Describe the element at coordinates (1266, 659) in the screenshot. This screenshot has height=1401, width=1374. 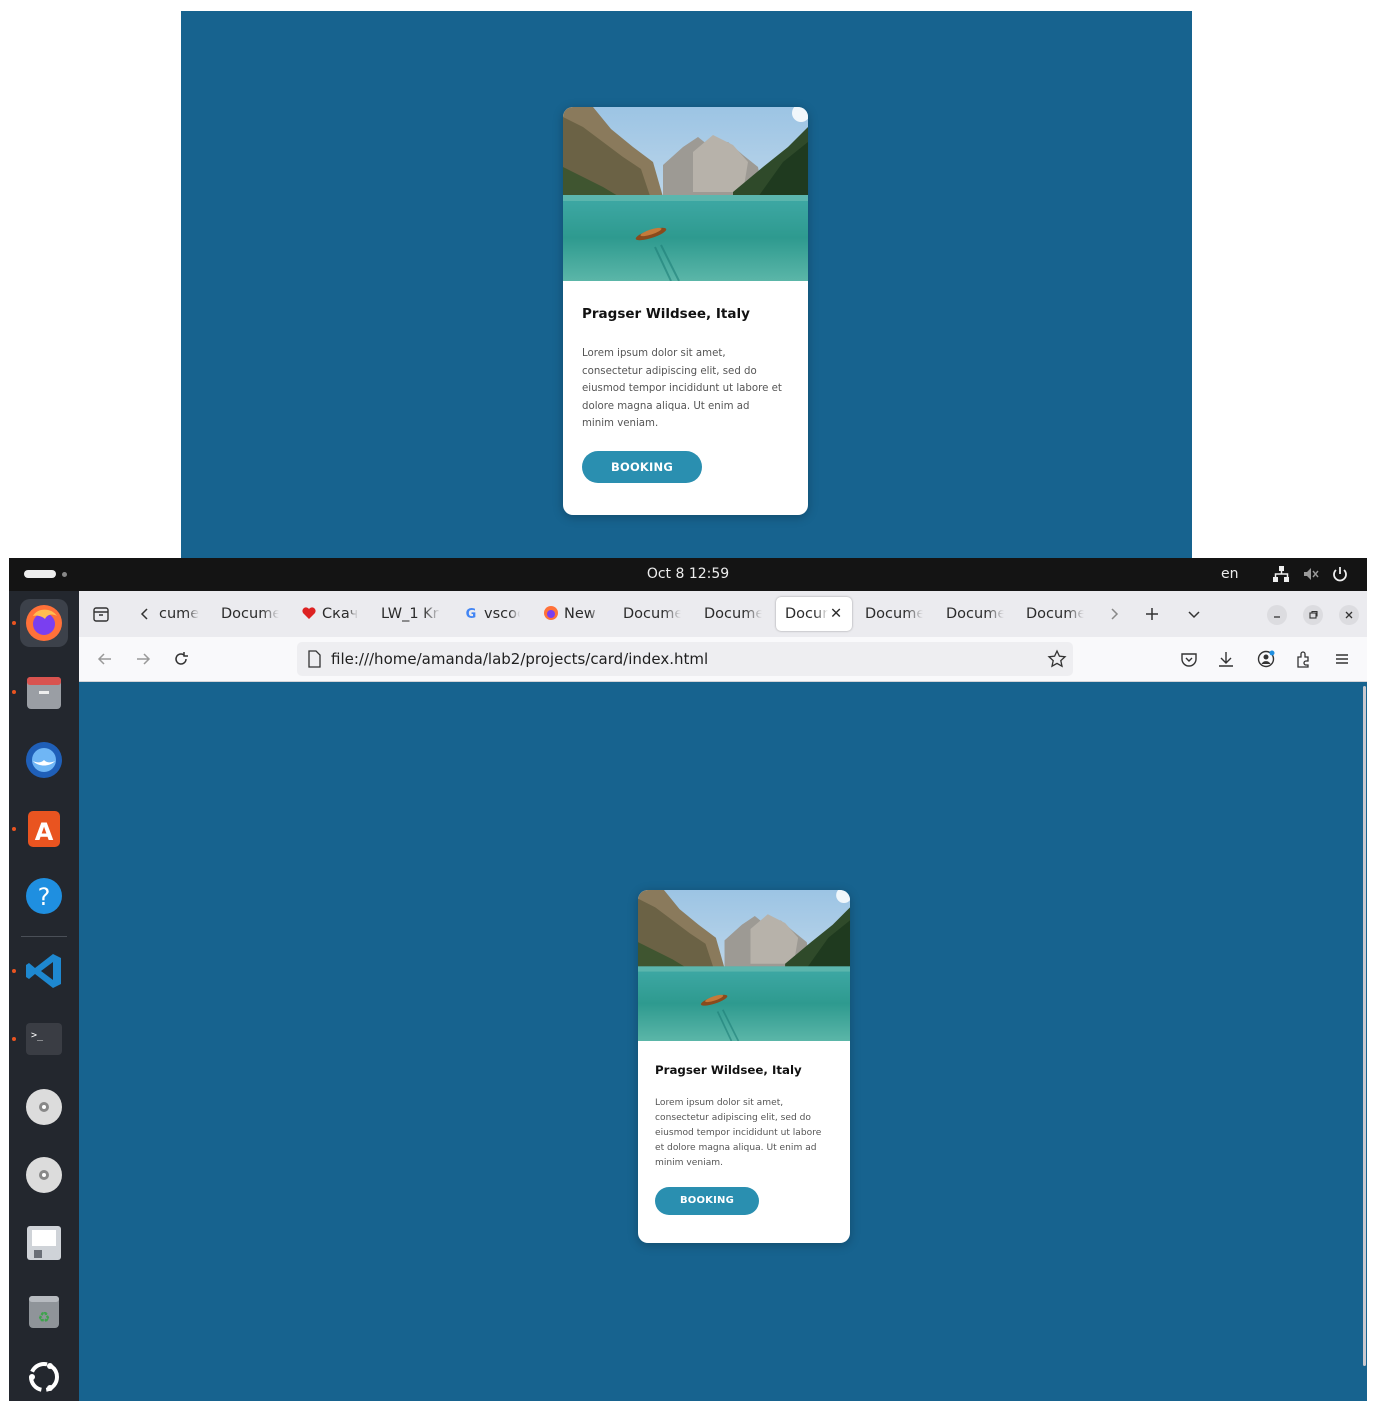
I see `account-icon` at that location.